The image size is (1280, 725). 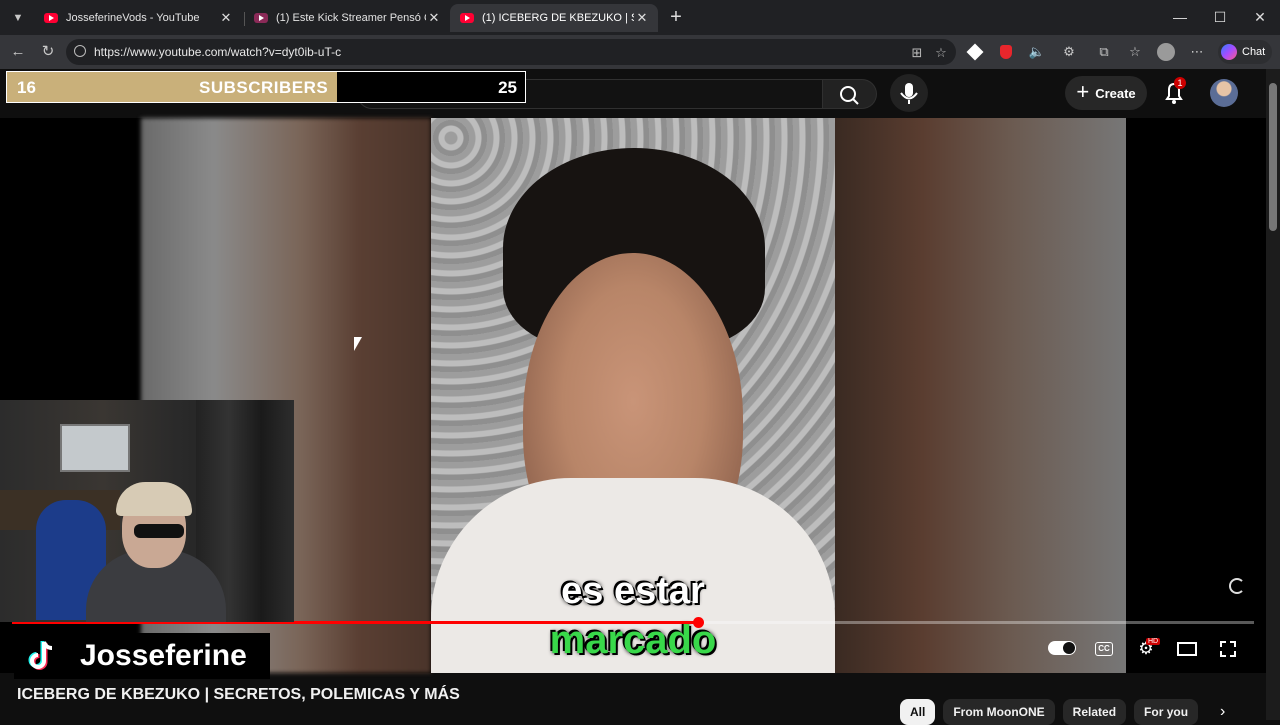 I want to click on minimize-button: —, so click(x=1180, y=17).